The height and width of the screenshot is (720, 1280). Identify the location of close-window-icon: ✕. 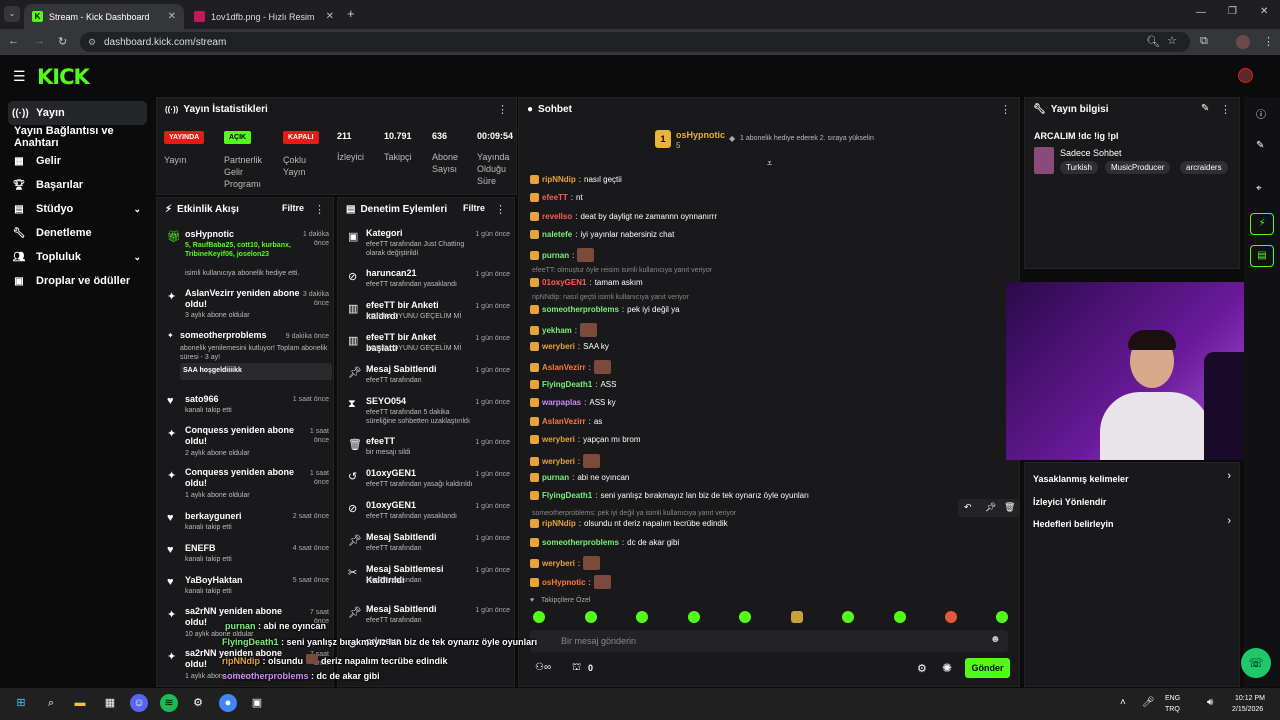
(1264, 11).